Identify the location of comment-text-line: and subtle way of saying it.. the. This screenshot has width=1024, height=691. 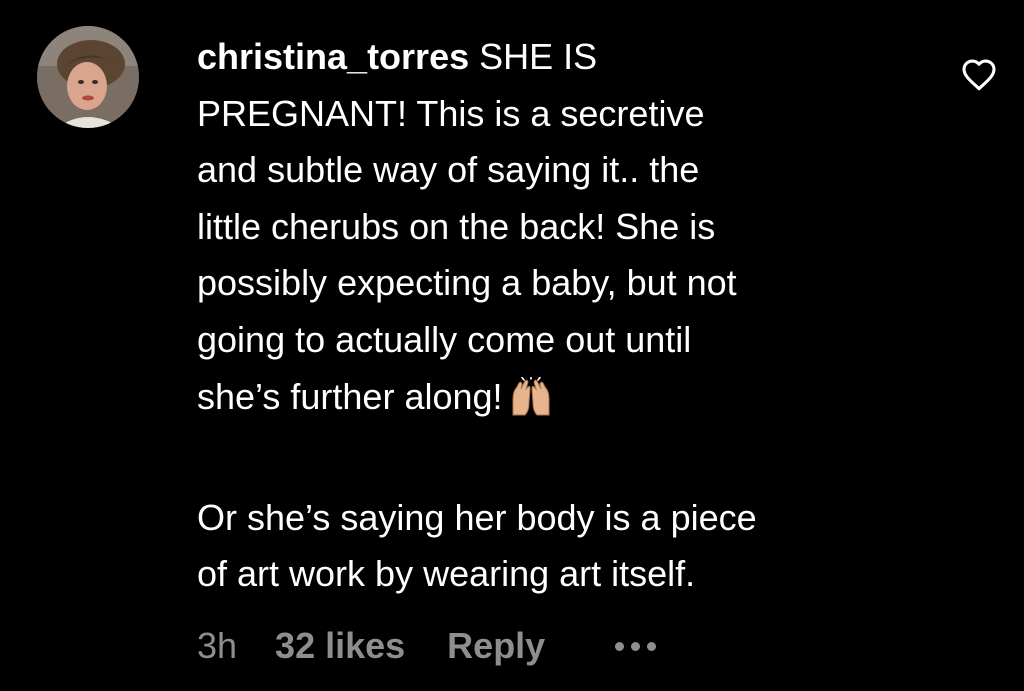
(448, 170).